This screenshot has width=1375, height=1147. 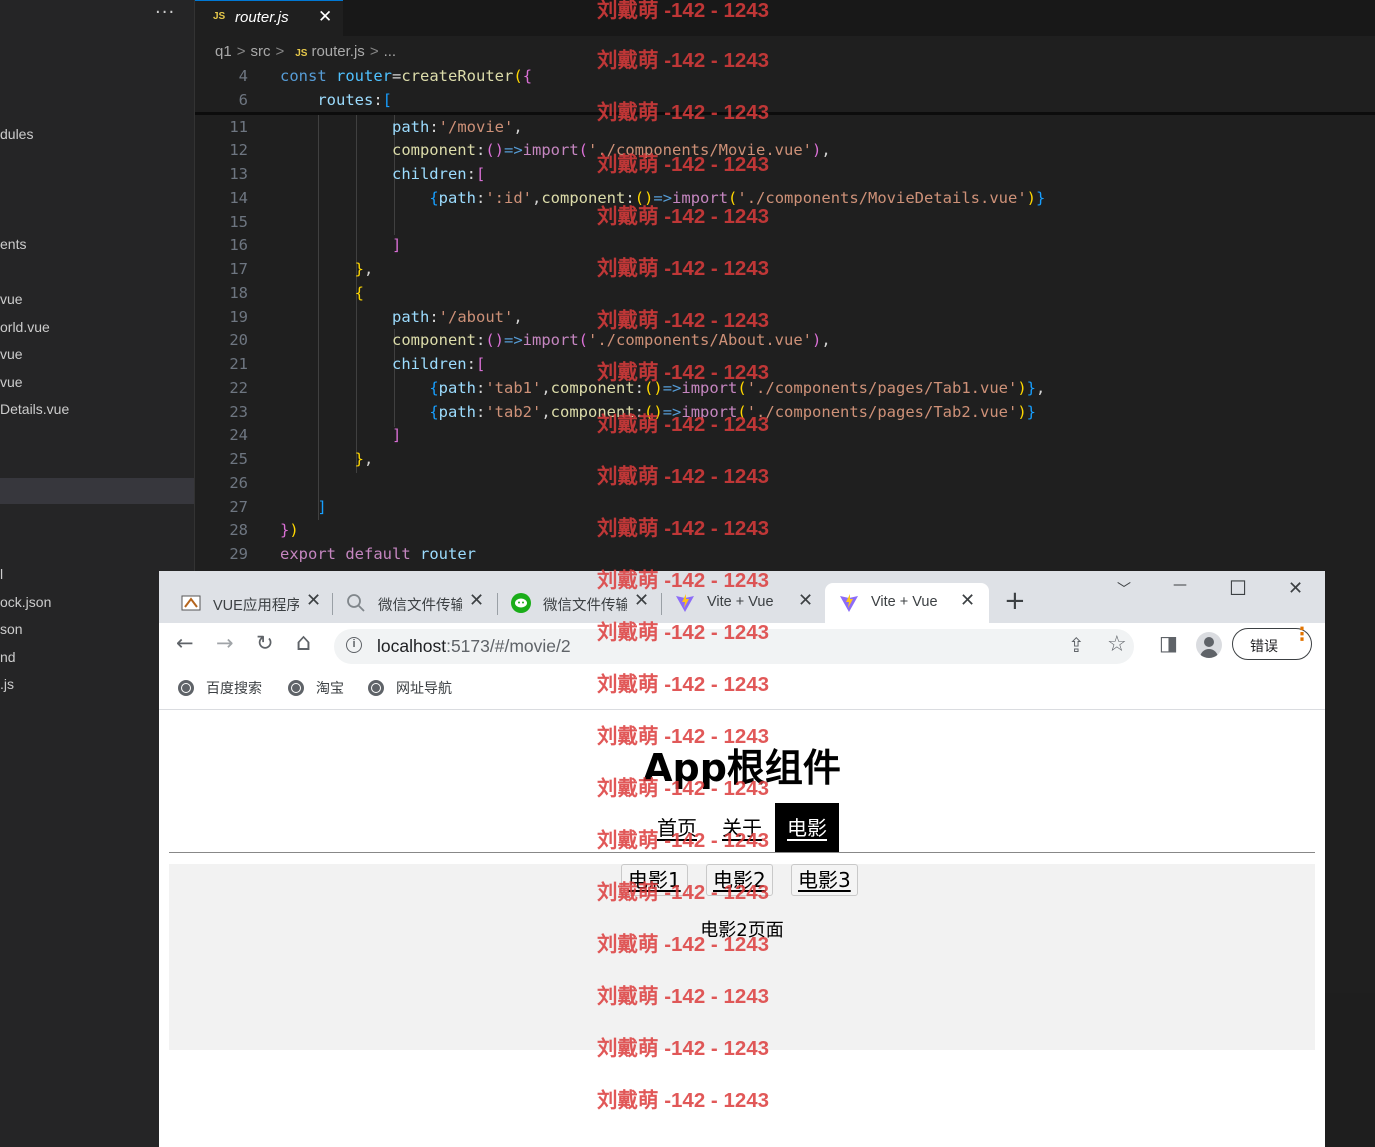 I want to click on movie-detail-text: 电影2页面, so click(x=742, y=930).